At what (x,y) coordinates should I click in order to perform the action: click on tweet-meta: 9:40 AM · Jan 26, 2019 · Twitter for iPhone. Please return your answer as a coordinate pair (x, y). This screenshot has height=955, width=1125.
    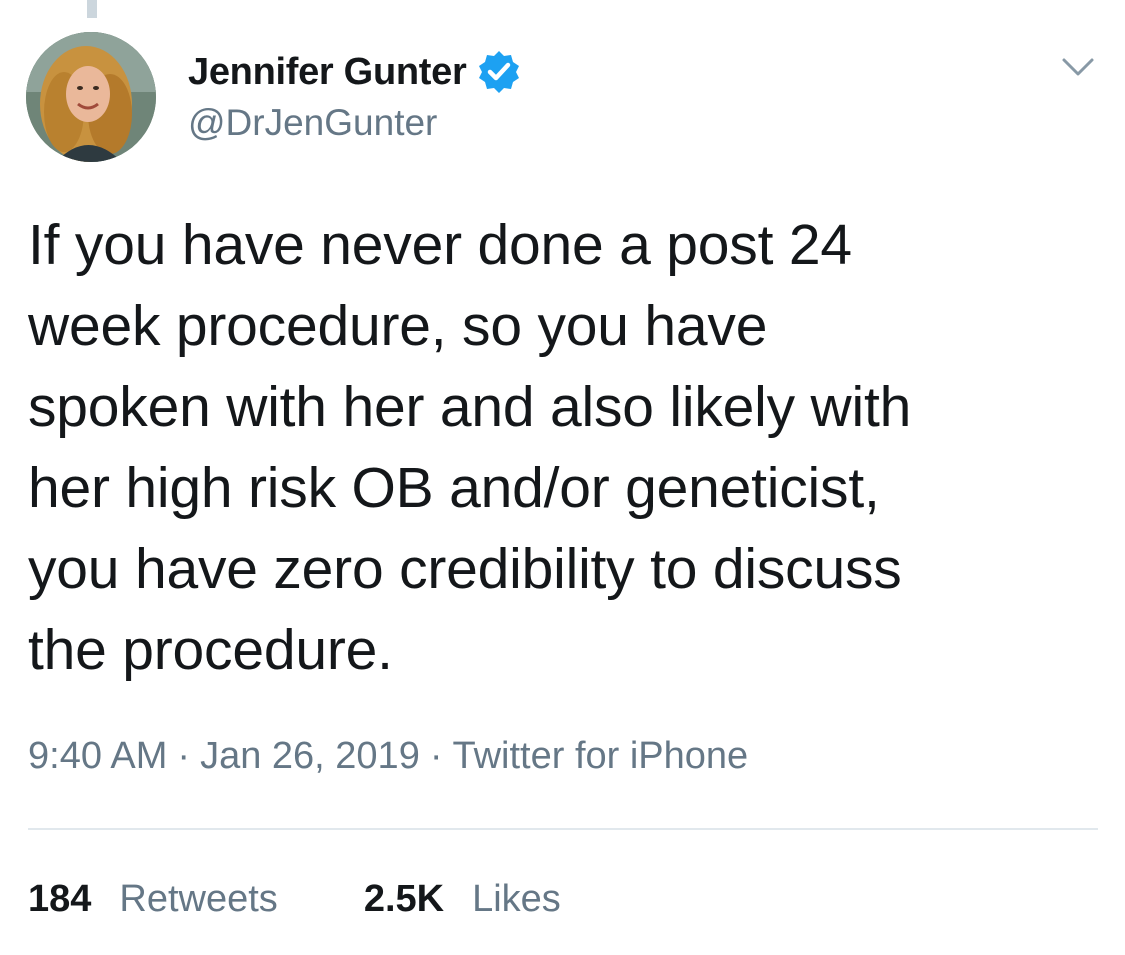
    Looking at the image, I should click on (388, 756).